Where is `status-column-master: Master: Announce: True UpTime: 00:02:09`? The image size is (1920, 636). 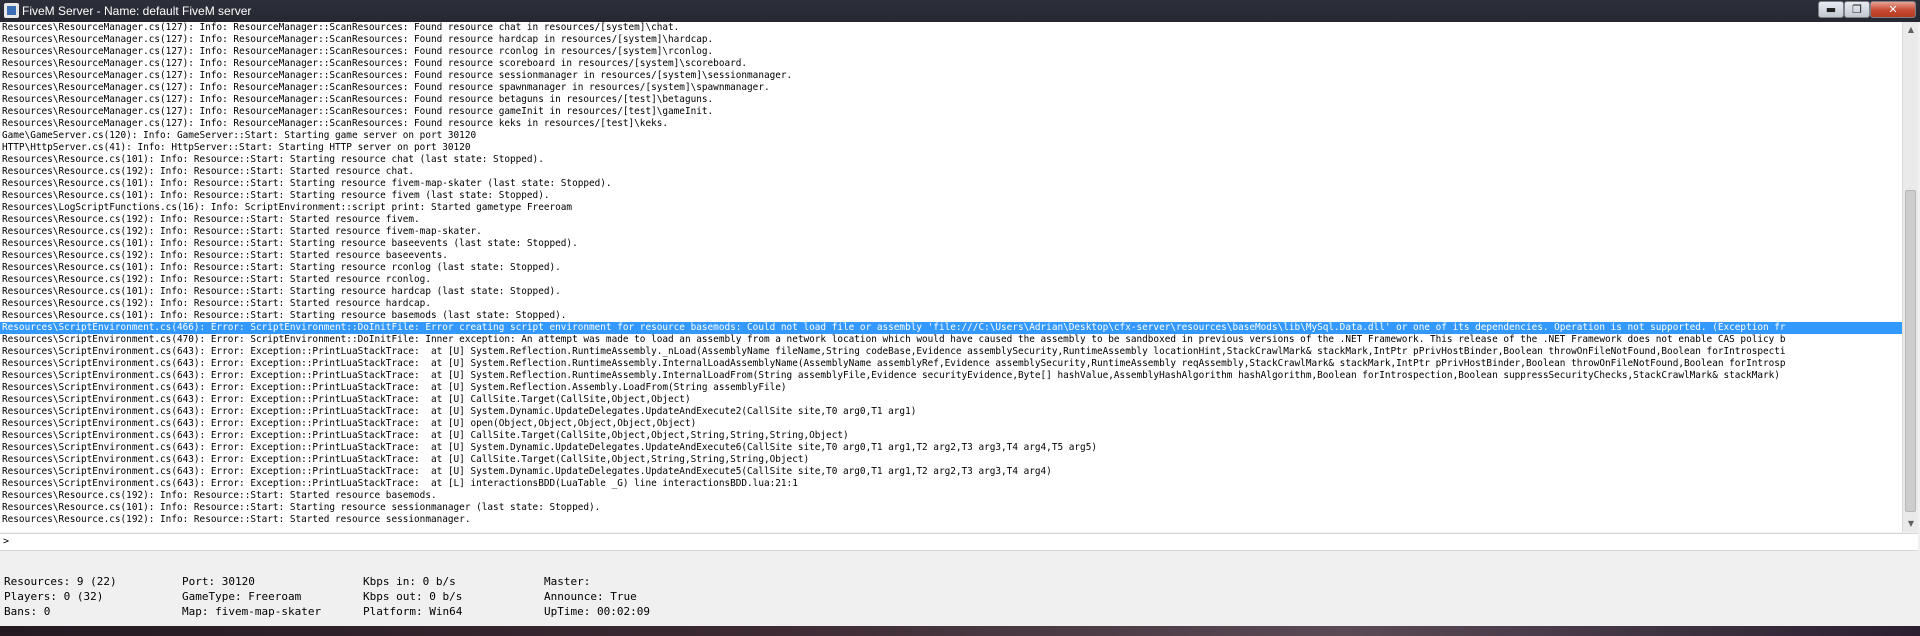 status-column-master: Master: Announce: True UpTime: 00:02:09 is located at coordinates (597, 596).